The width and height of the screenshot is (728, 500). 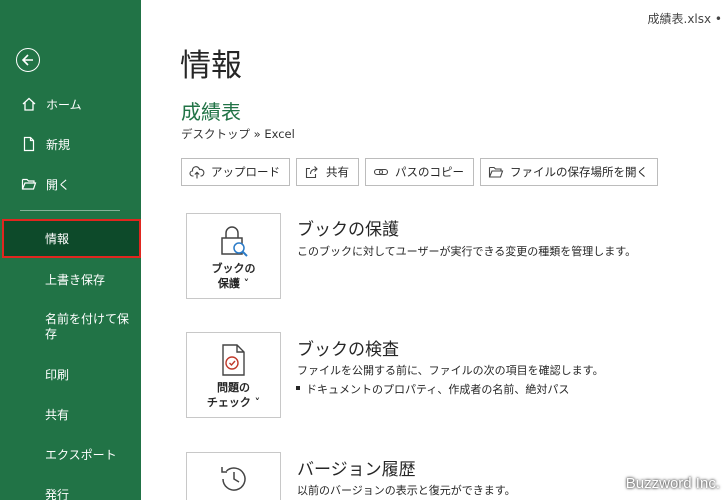 I want to click on sidebar-item-save: 上書き保存, so click(x=70, y=279).